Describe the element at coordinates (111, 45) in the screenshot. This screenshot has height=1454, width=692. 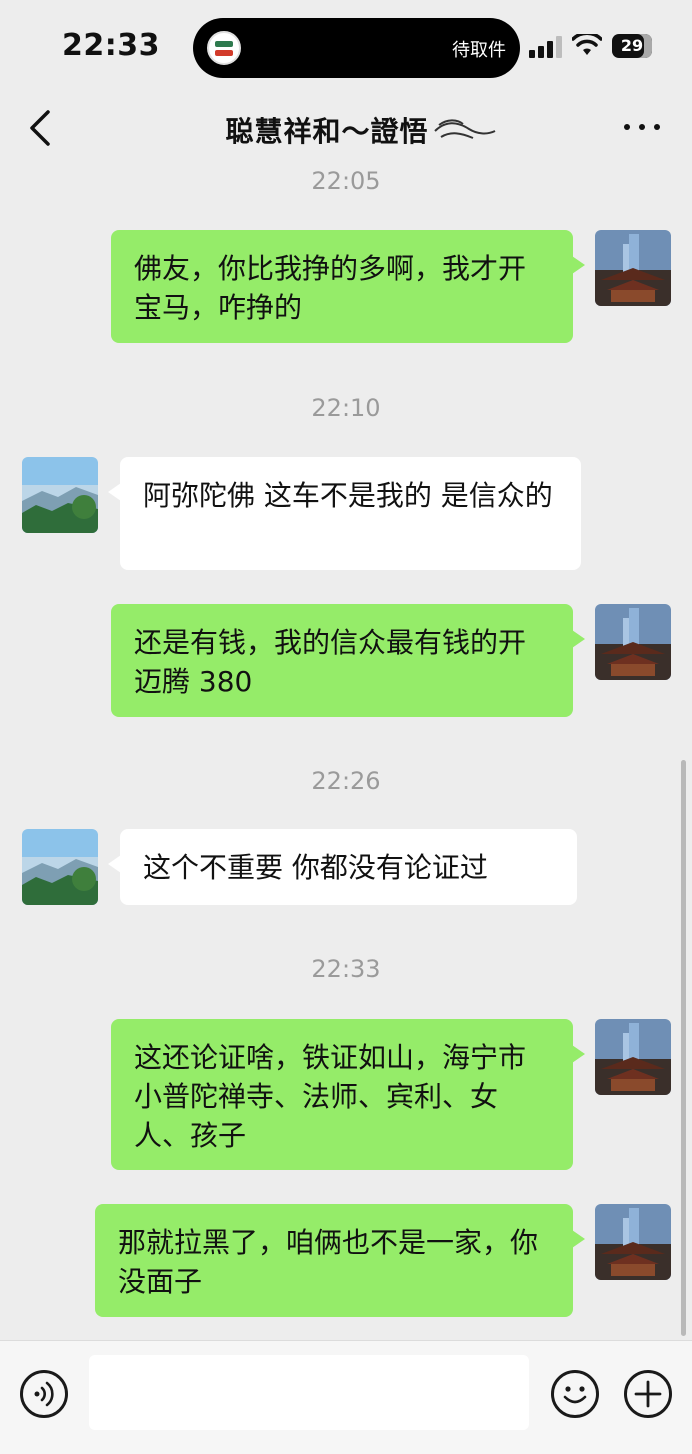
I see `status-time: 22:33` at that location.